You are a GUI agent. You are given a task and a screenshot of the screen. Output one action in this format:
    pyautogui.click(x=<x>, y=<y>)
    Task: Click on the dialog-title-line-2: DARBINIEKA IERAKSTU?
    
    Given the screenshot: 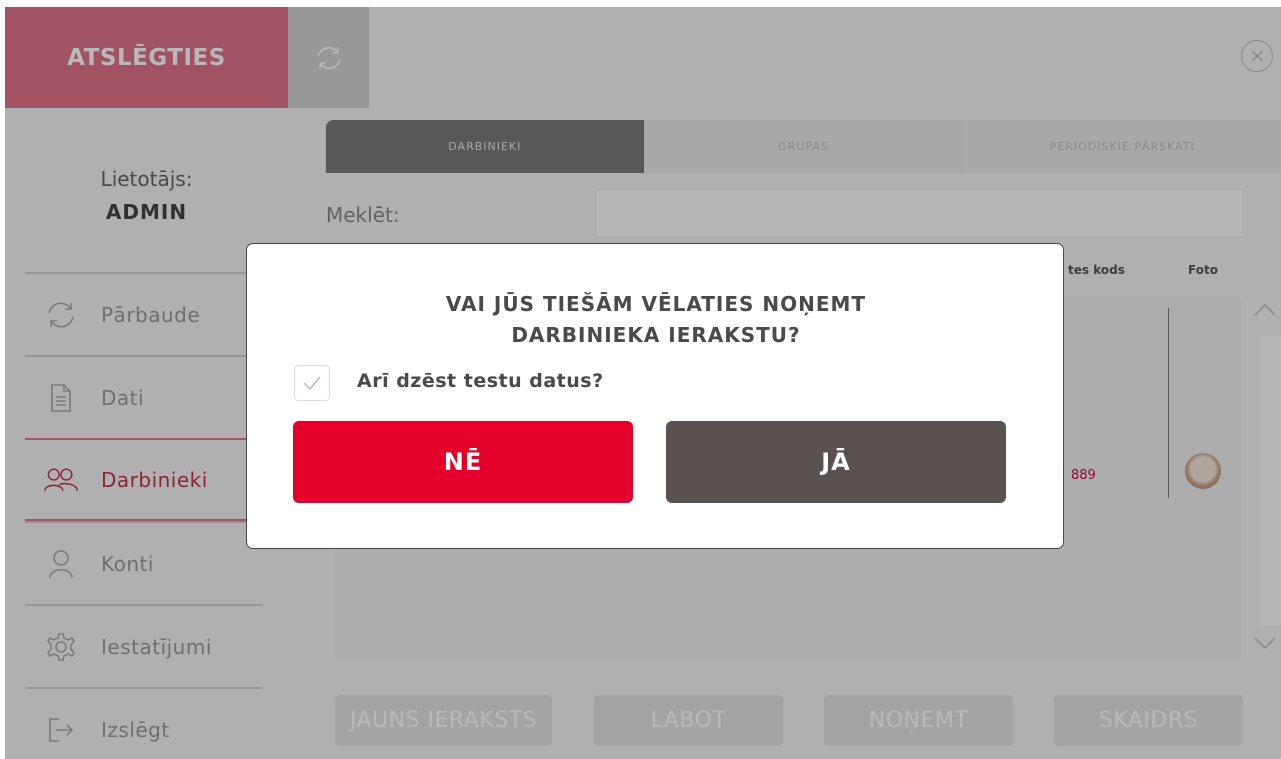 What is the action you would take?
    pyautogui.click(x=656, y=335)
    